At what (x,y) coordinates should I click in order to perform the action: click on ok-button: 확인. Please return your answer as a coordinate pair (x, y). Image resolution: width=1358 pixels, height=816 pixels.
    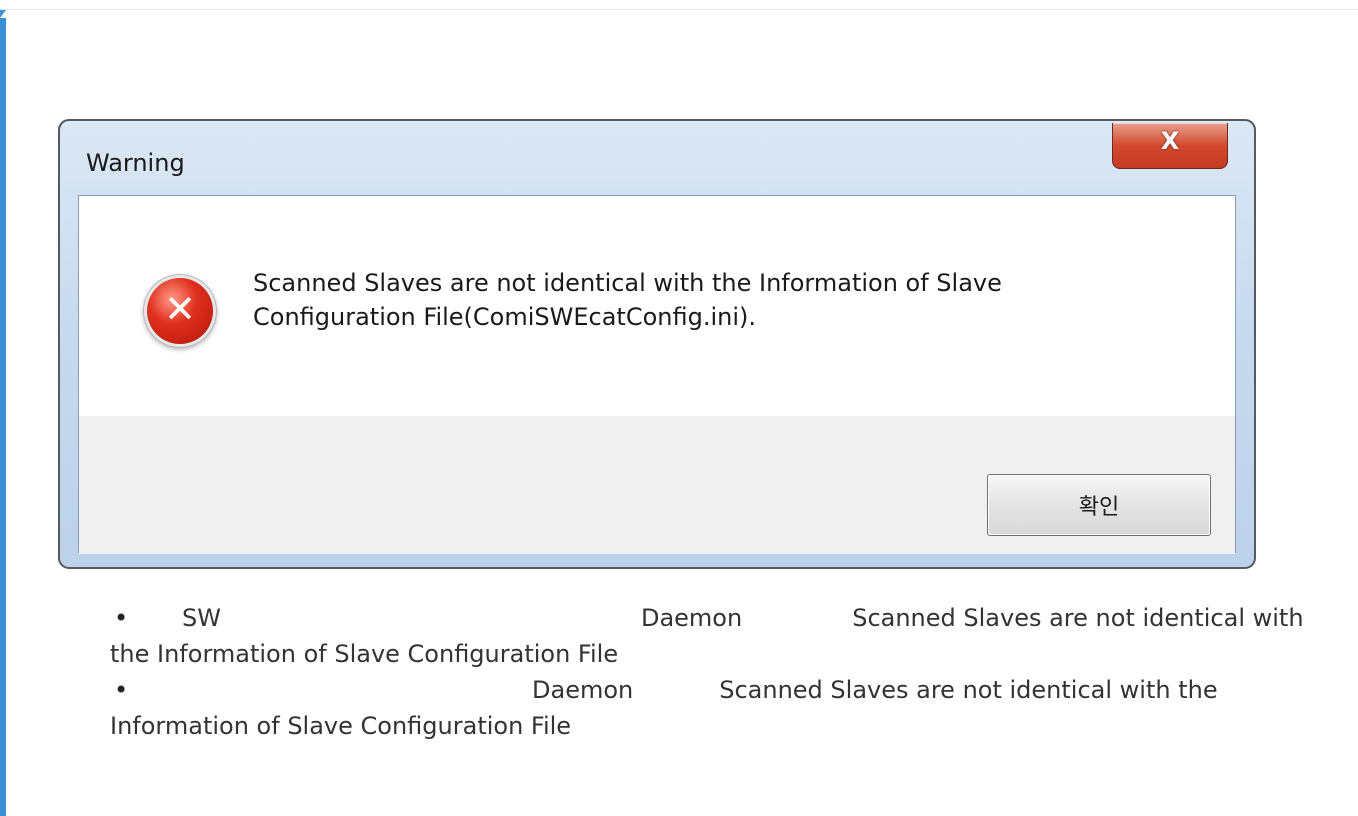
    Looking at the image, I should click on (1099, 505).